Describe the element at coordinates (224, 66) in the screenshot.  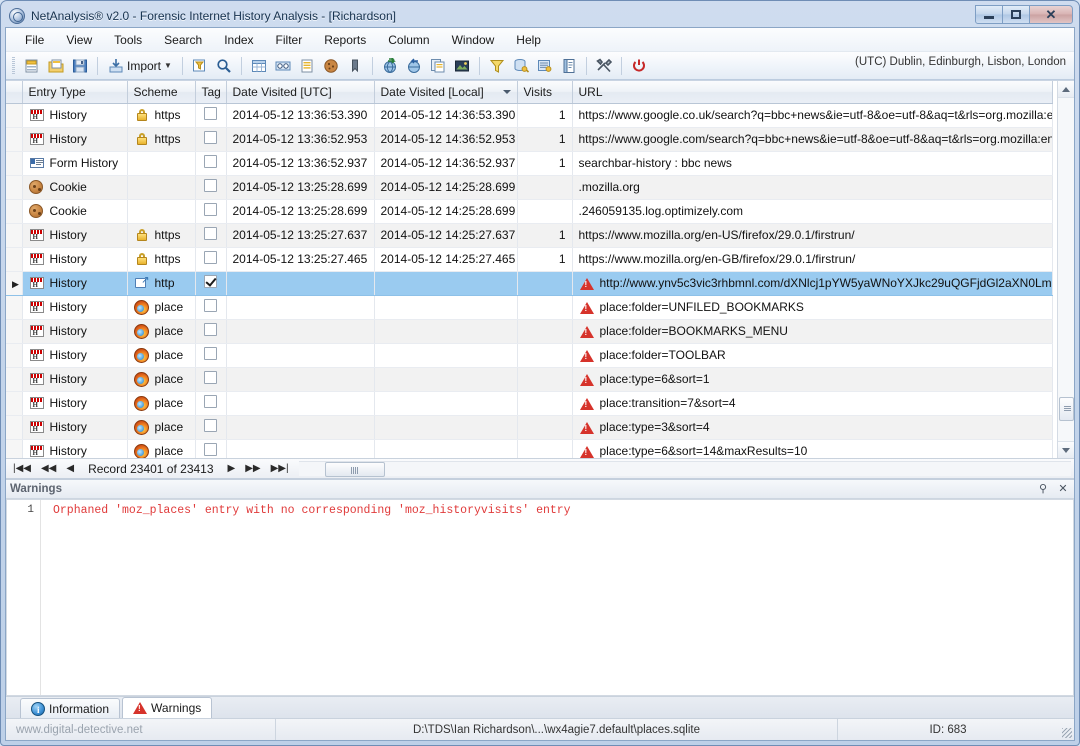
I see `search-icon` at that location.